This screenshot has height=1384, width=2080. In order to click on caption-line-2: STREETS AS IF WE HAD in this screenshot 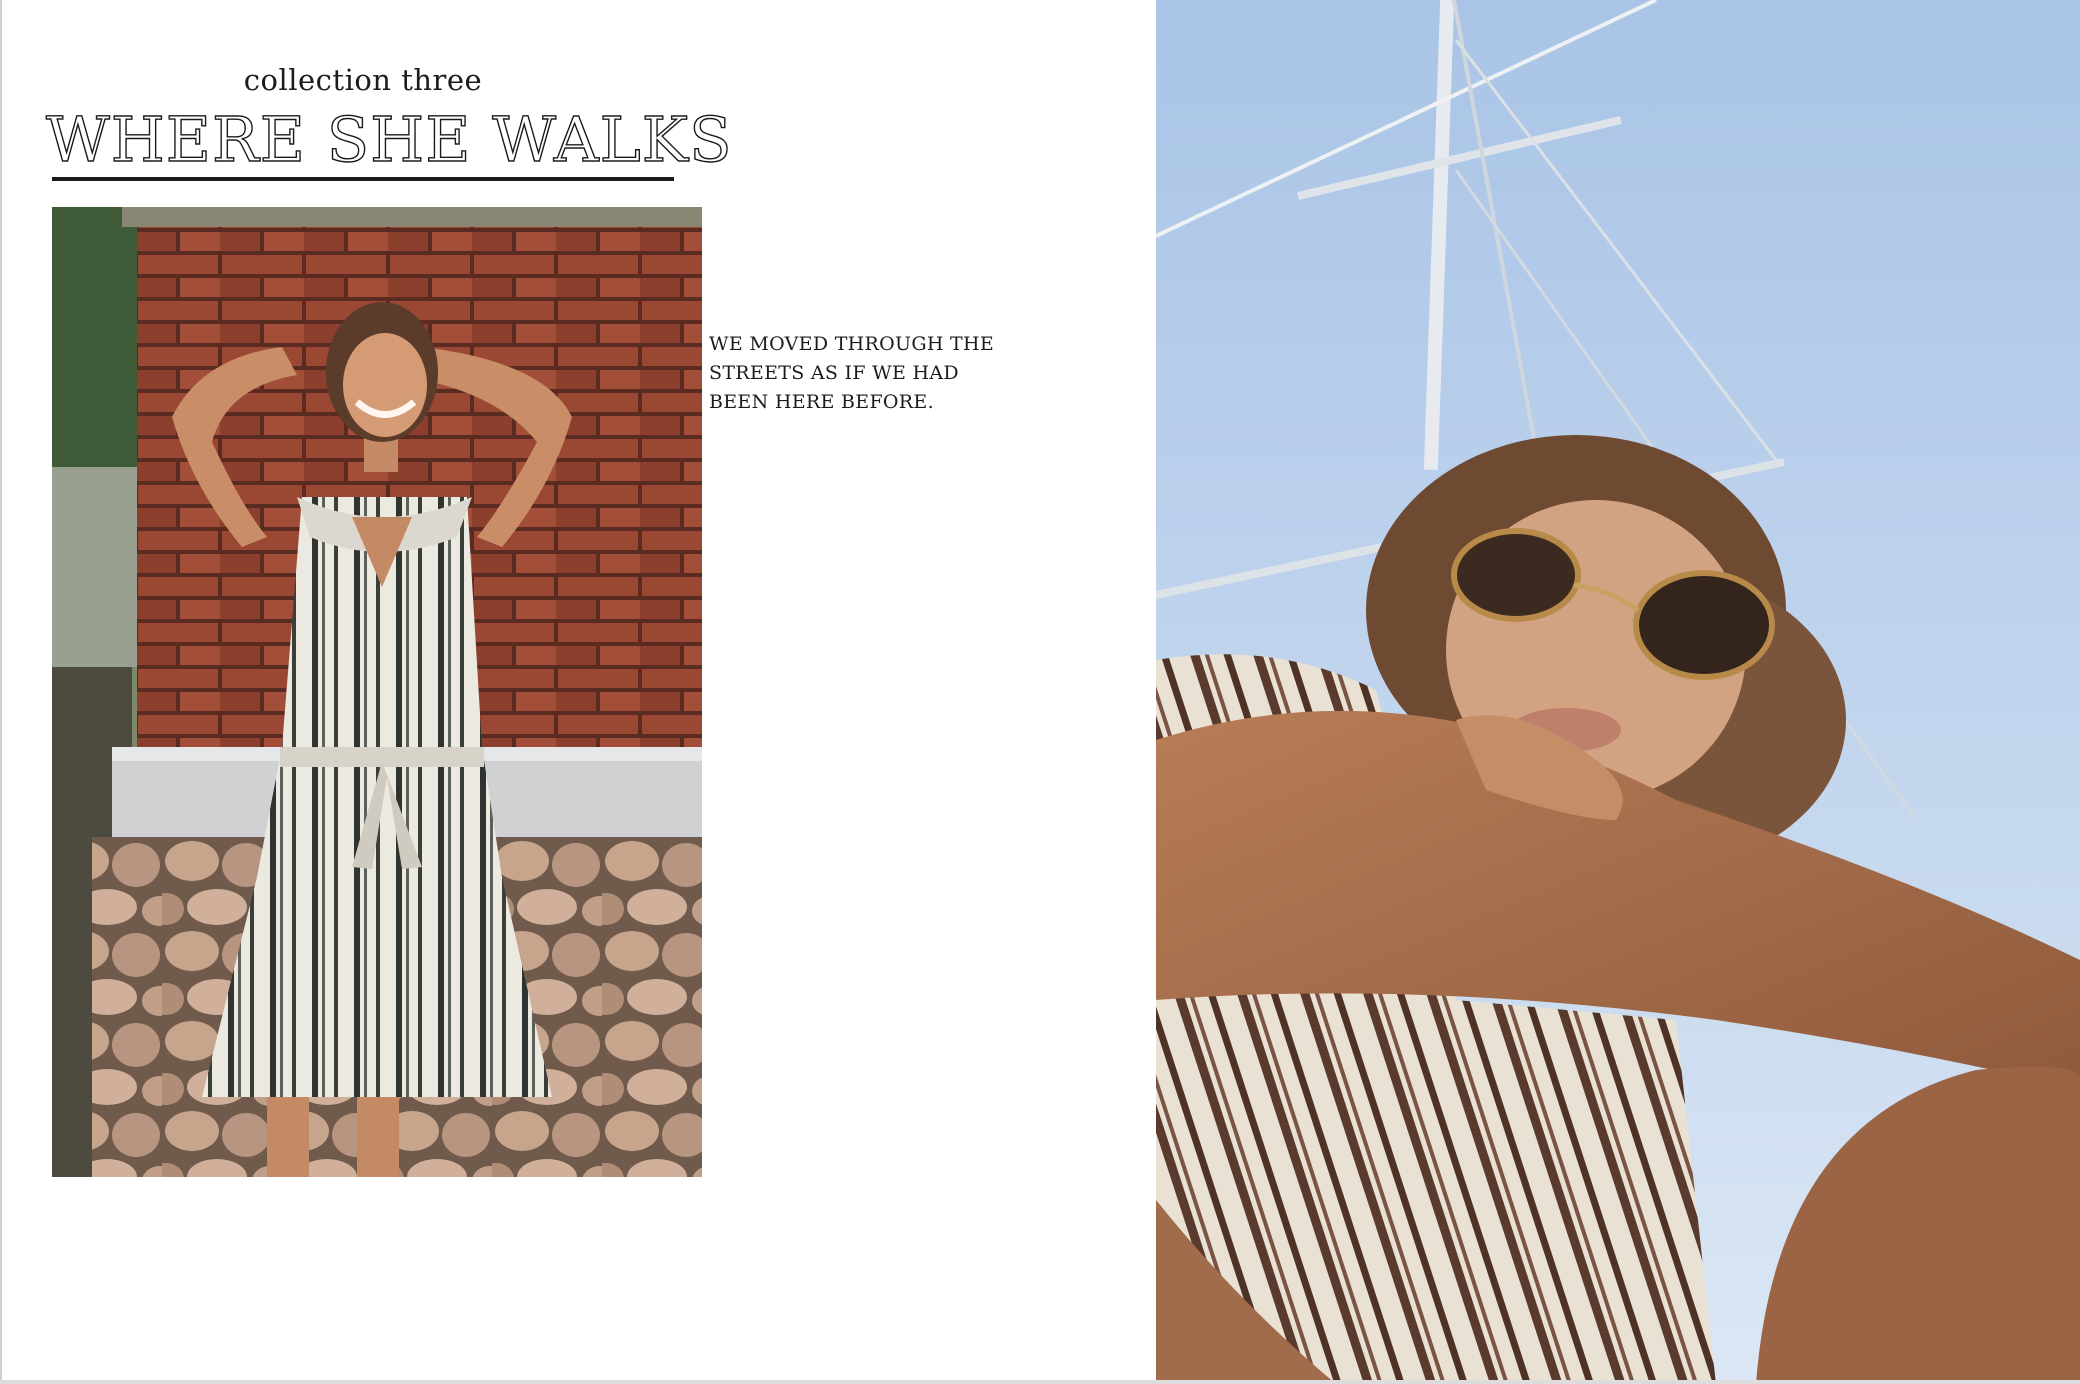, I will do `click(834, 373)`.